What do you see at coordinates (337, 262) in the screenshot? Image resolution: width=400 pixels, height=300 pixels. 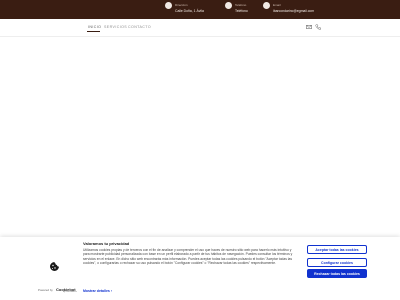 I see `configure-cookies-button: Configurar cookies` at bounding box center [337, 262].